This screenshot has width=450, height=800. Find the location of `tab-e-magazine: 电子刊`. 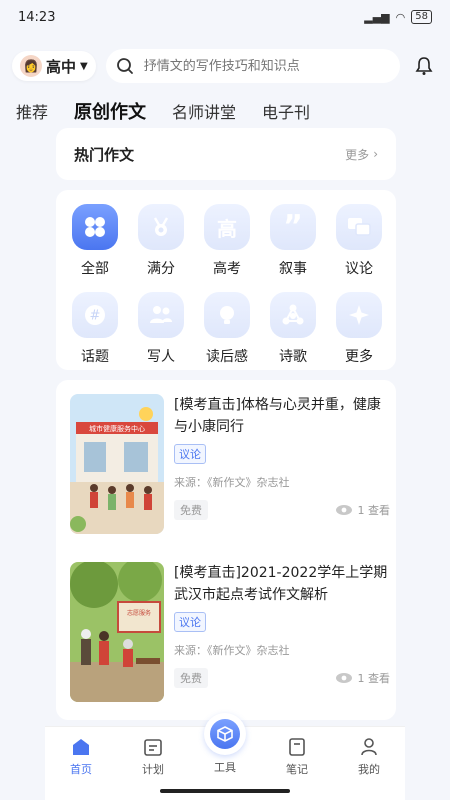

tab-e-magazine: 电子刊 is located at coordinates (286, 111).